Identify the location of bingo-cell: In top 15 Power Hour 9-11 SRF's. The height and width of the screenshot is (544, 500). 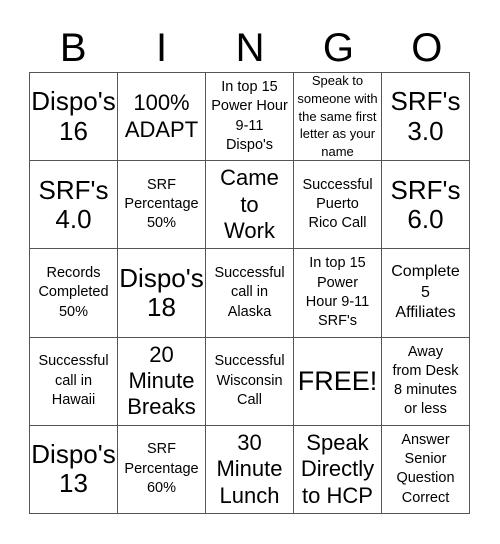
(338, 293).